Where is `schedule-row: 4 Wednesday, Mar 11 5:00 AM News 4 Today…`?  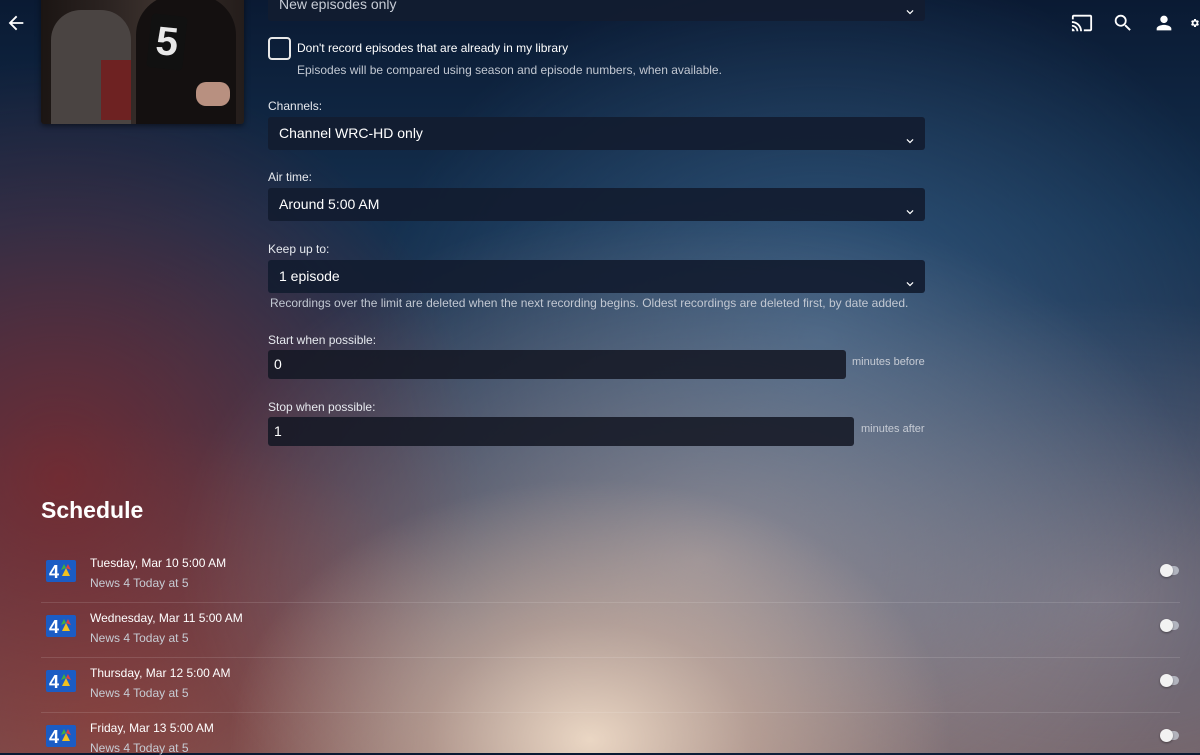
schedule-row: 4 Wednesday, Mar 11 5:00 AM News 4 Today… is located at coordinates (610, 630).